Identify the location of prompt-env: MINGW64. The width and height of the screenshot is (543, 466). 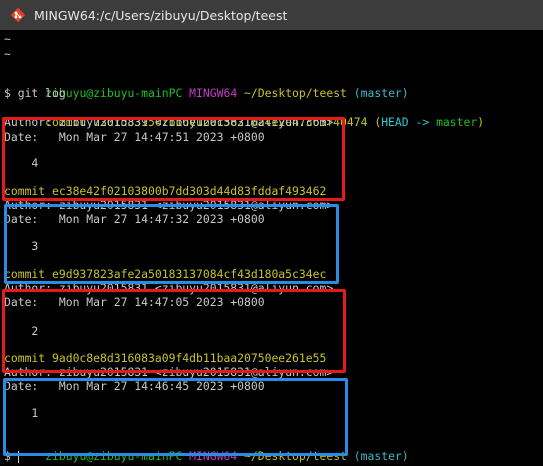
(213, 93).